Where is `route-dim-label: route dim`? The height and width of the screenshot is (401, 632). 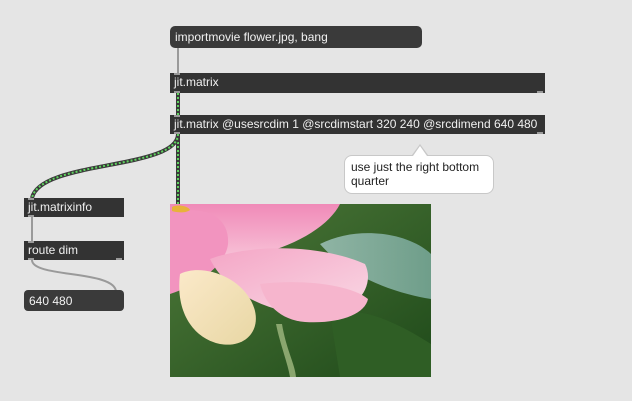 route-dim-label: route dim is located at coordinates (53, 250).